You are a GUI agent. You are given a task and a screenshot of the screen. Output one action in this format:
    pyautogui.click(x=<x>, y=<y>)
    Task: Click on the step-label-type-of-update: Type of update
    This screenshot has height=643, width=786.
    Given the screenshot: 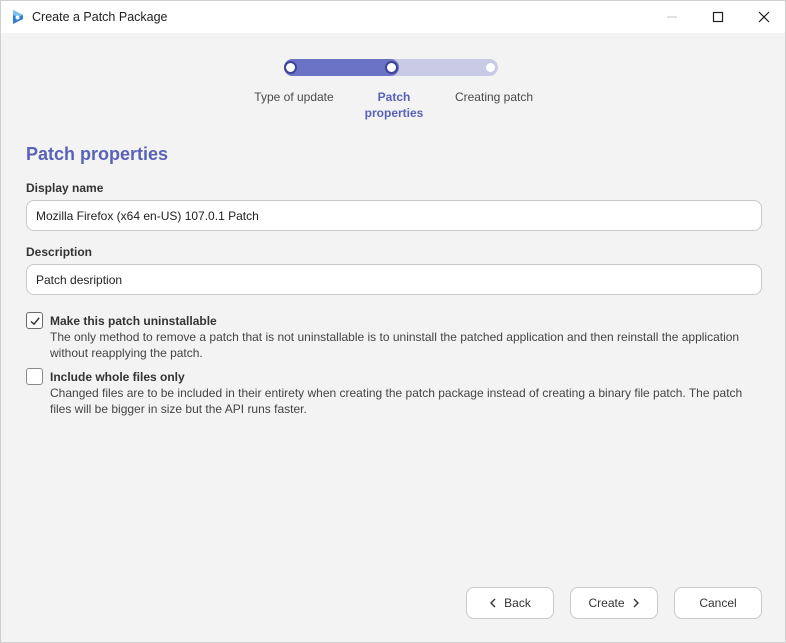 What is the action you would take?
    pyautogui.click(x=294, y=97)
    